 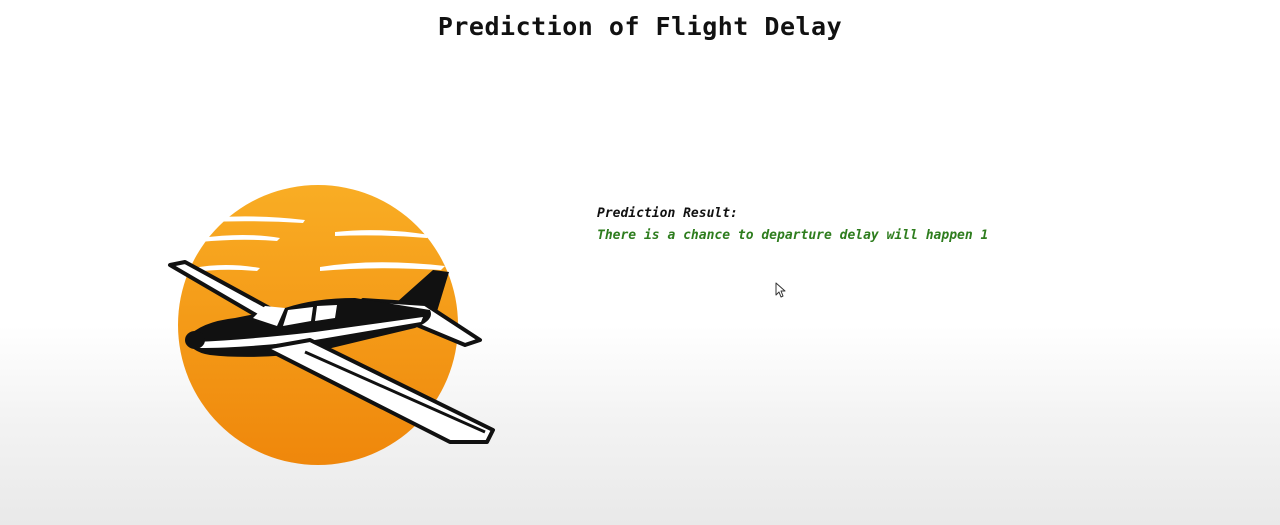 I want to click on prediction-result-heading: Prediction Result:, so click(x=667, y=213).